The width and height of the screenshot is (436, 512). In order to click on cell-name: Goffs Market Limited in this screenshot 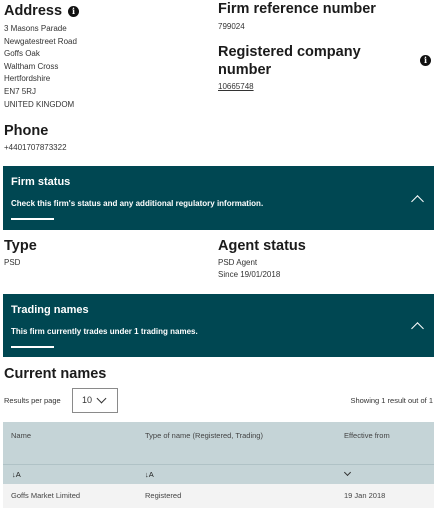, I will do `click(46, 495)`.